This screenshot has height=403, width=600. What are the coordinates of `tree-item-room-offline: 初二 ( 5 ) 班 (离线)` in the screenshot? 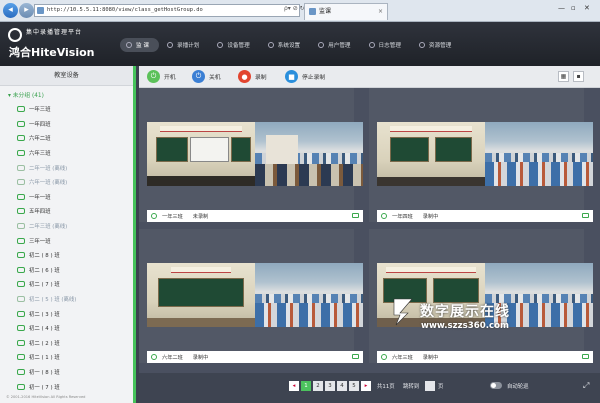 It's located at (66, 299).